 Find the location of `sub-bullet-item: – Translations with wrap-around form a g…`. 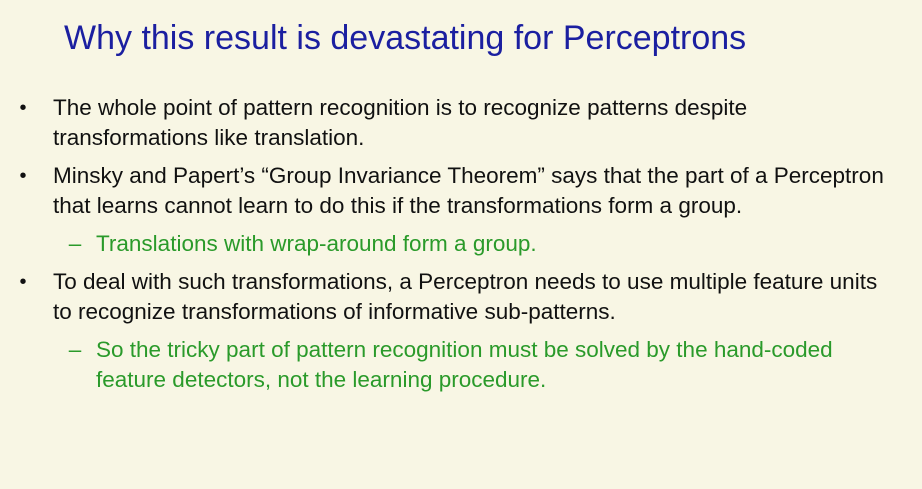

sub-bullet-item: – Translations with wrap-around form a g… is located at coordinates (461, 244).